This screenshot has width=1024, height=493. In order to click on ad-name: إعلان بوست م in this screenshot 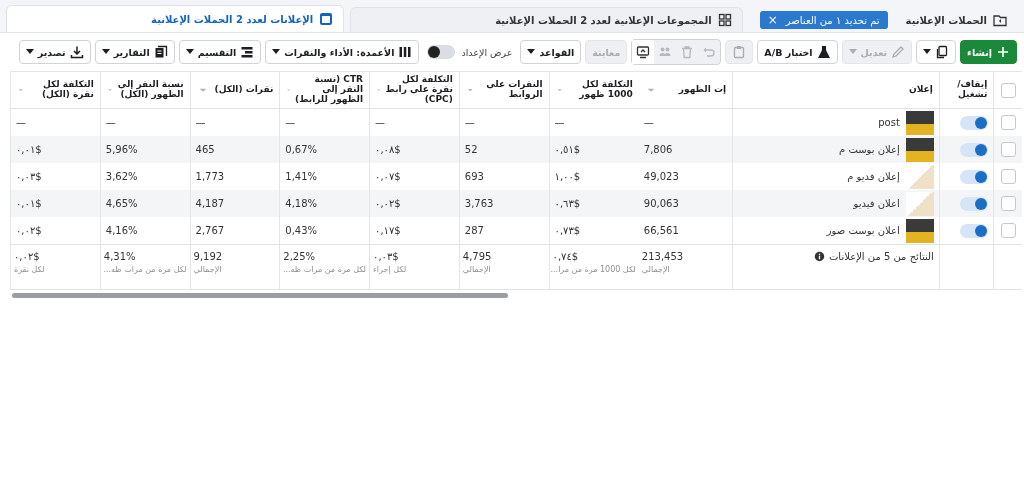, I will do `click(869, 149)`.